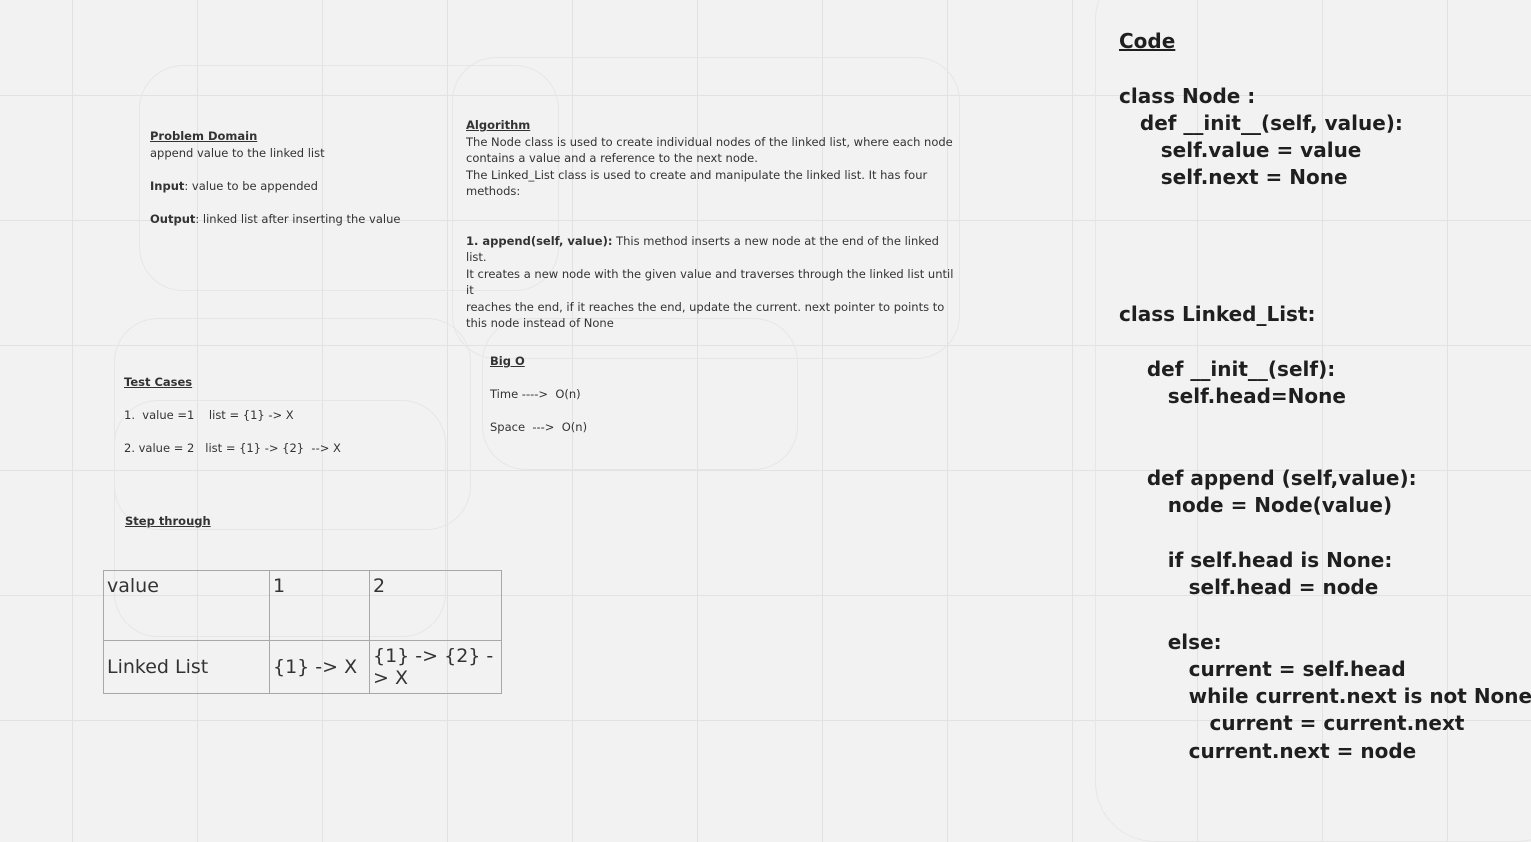  What do you see at coordinates (1240, 150) in the screenshot?
I see `code-line: self.value = value` at bounding box center [1240, 150].